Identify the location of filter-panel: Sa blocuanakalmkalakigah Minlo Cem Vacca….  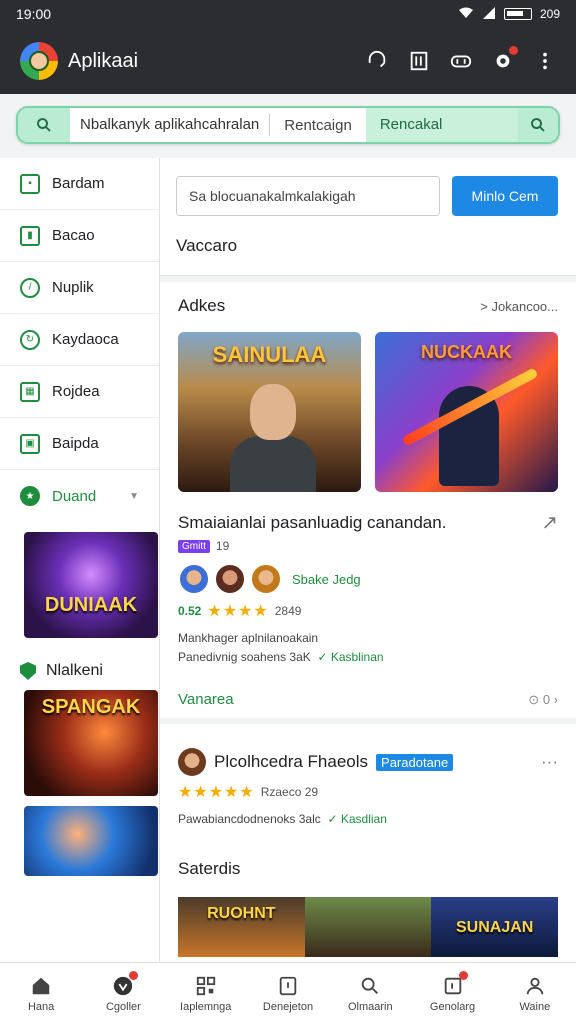
(368, 217).